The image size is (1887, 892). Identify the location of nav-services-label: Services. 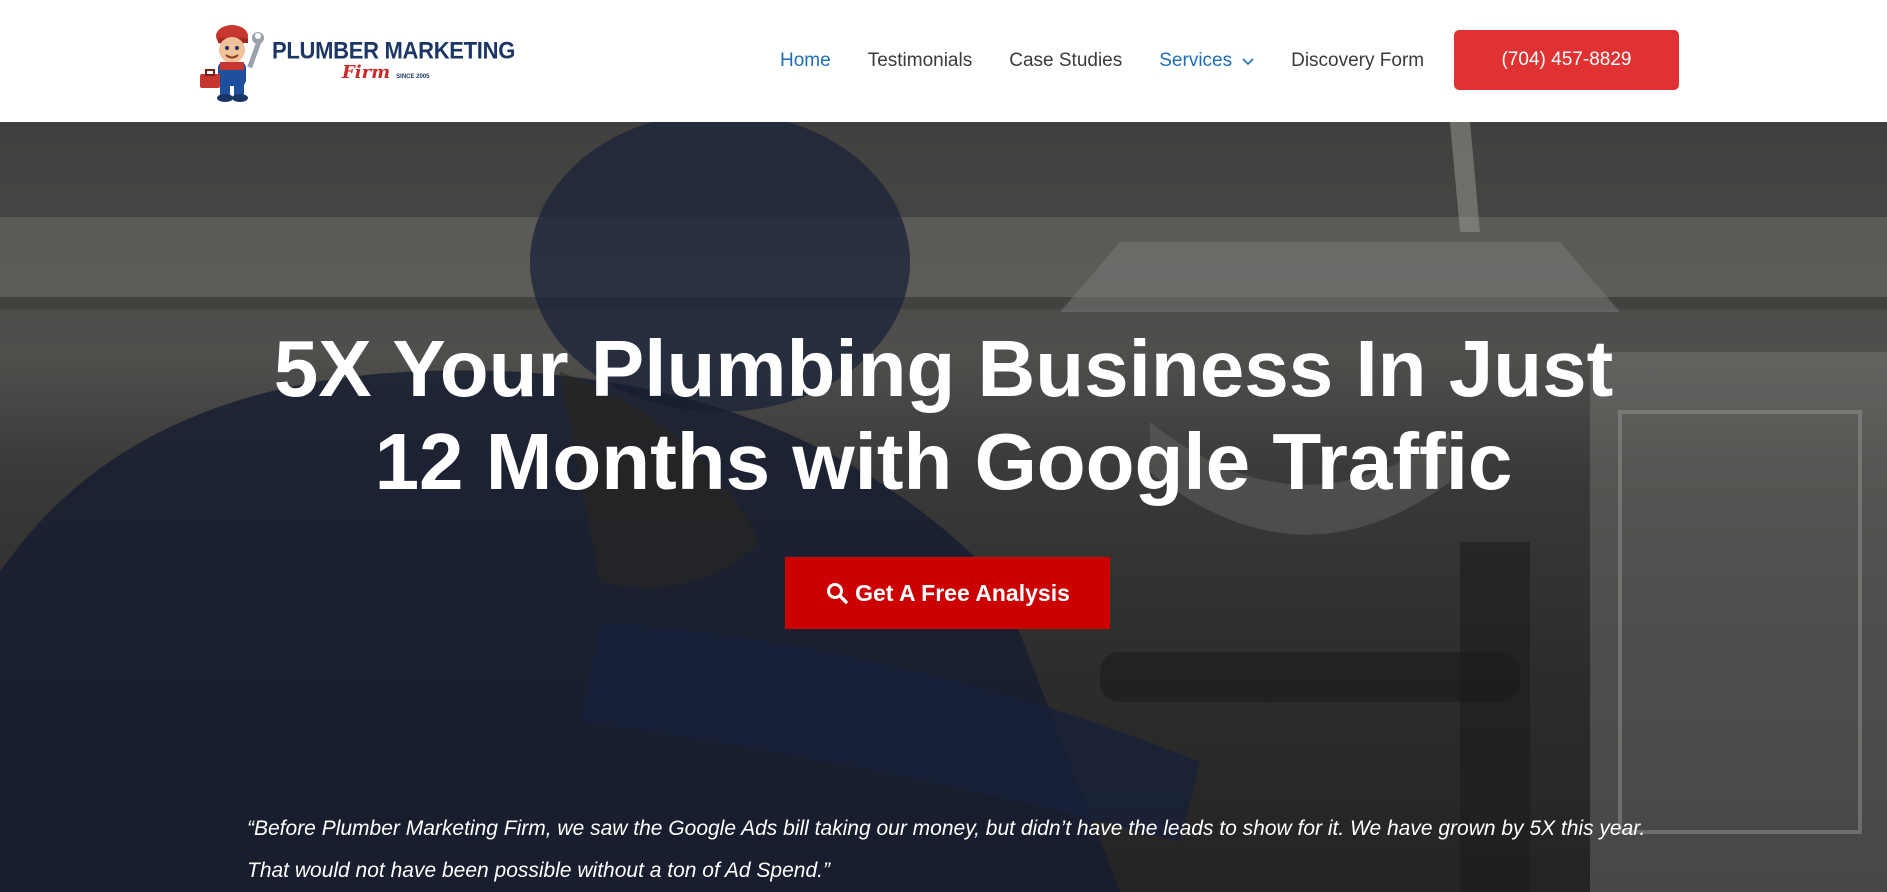
(1196, 60).